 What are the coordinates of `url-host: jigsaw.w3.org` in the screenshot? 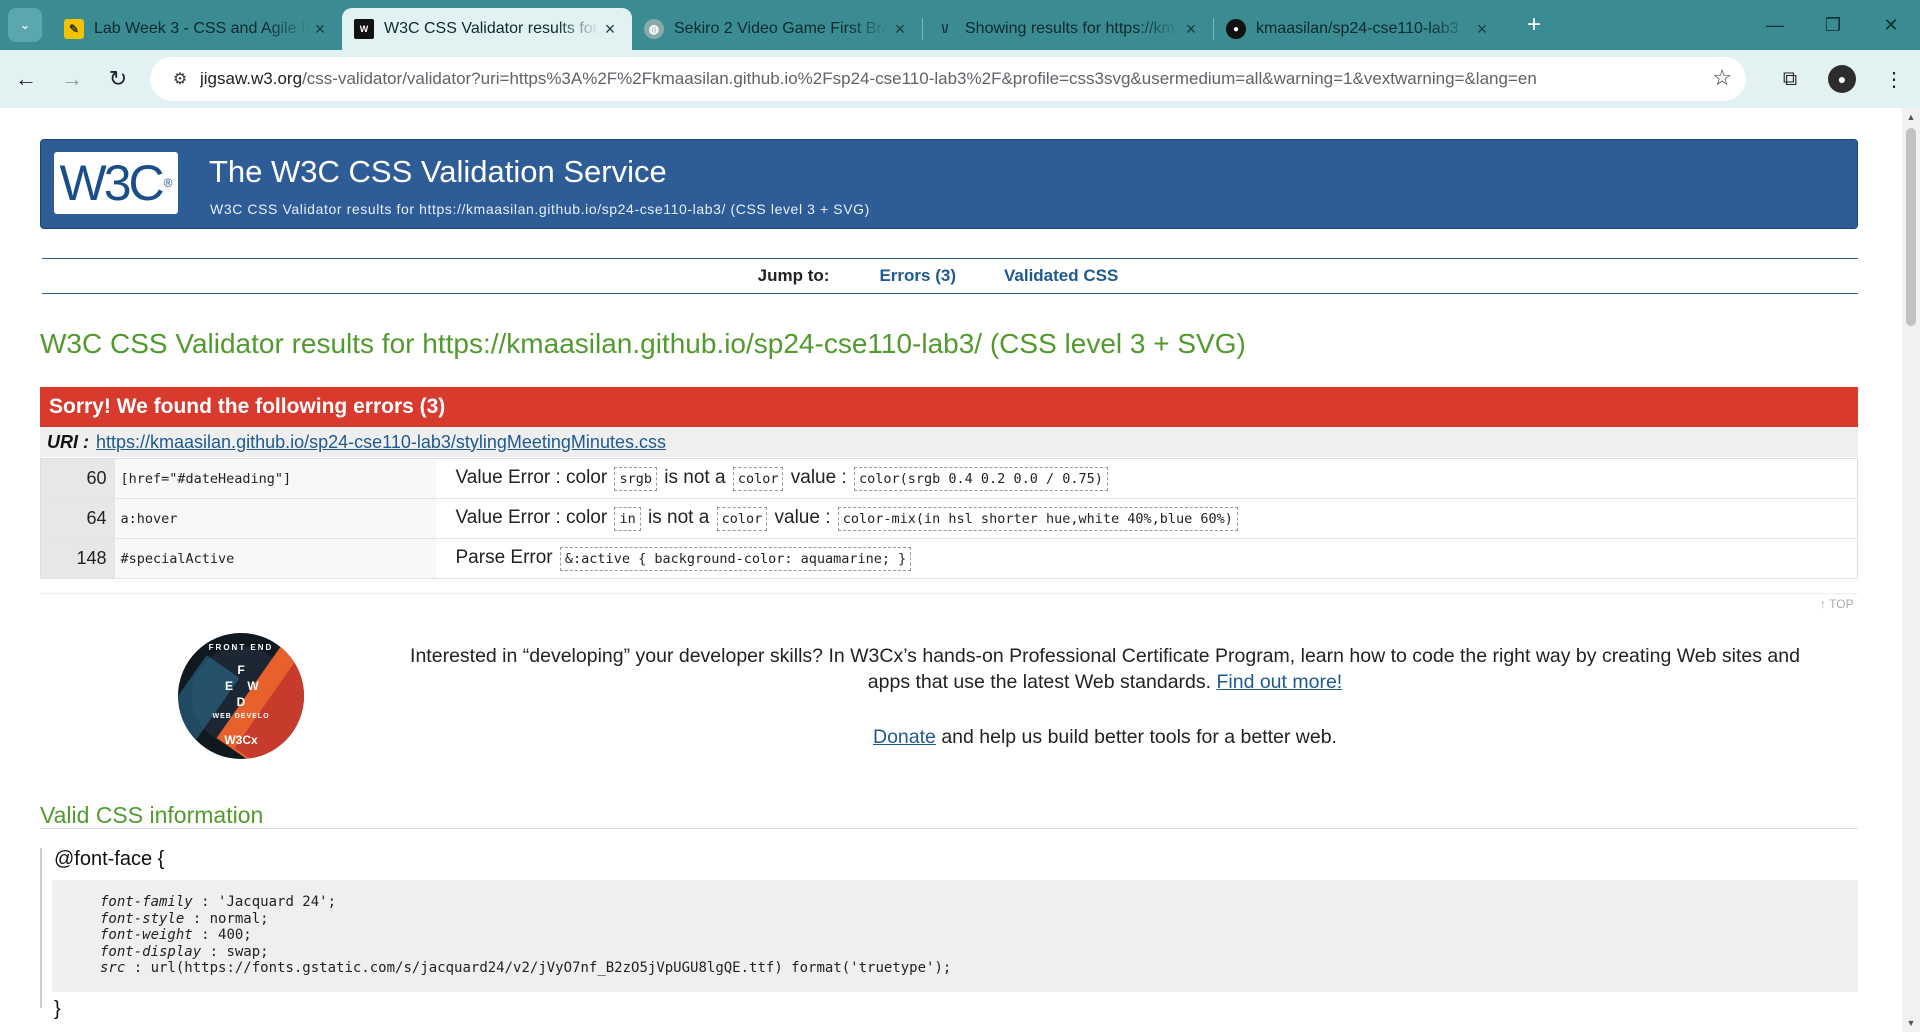 It's located at (251, 78).